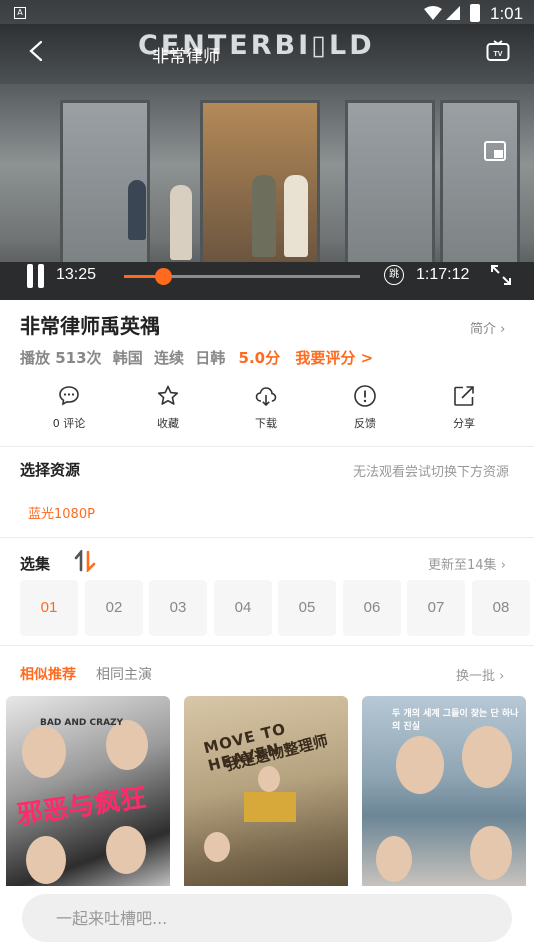  Describe the element at coordinates (498, 54) in the screenshot. I see `svg-text: TV` at that location.